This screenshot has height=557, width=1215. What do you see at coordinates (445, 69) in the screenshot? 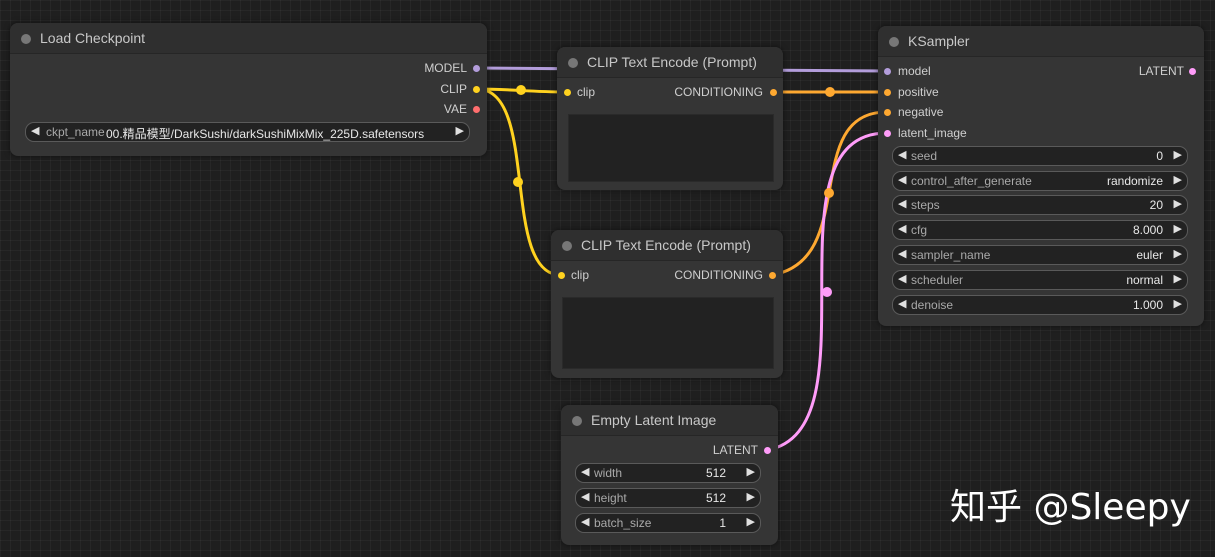
I see `output-slot-model: MODEL` at bounding box center [445, 69].